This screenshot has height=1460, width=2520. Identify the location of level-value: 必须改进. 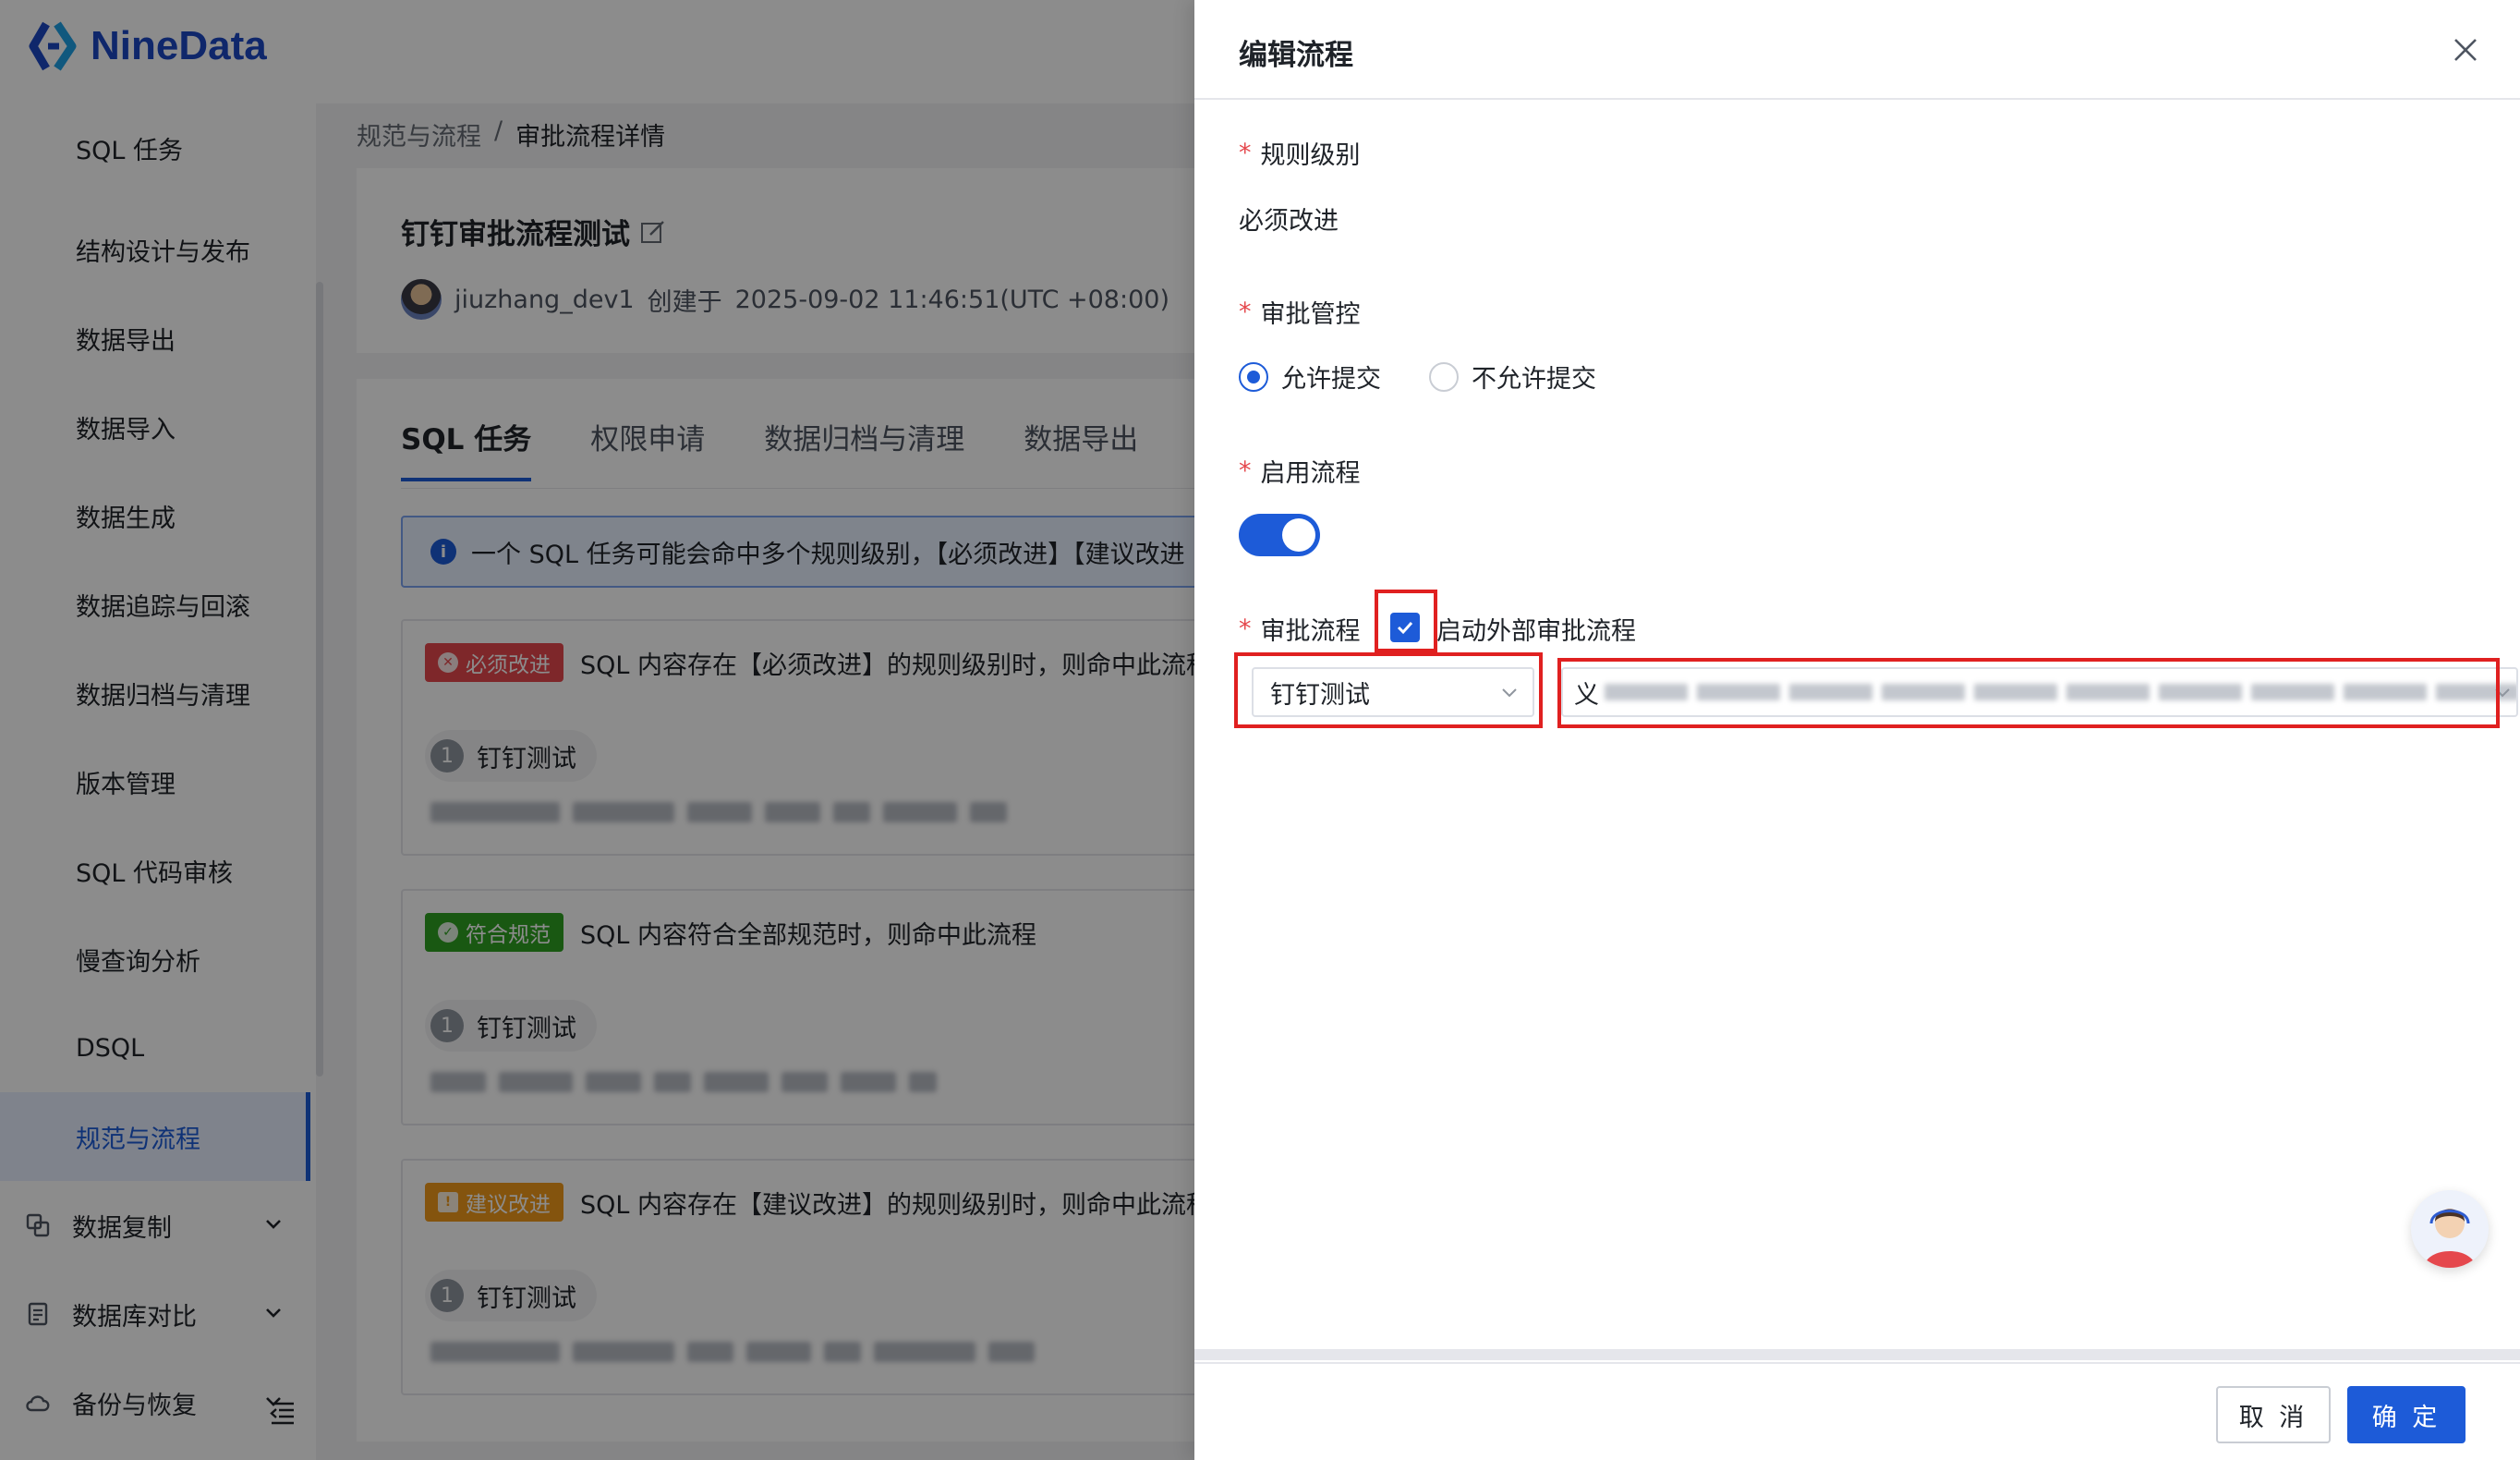
(1289, 222).